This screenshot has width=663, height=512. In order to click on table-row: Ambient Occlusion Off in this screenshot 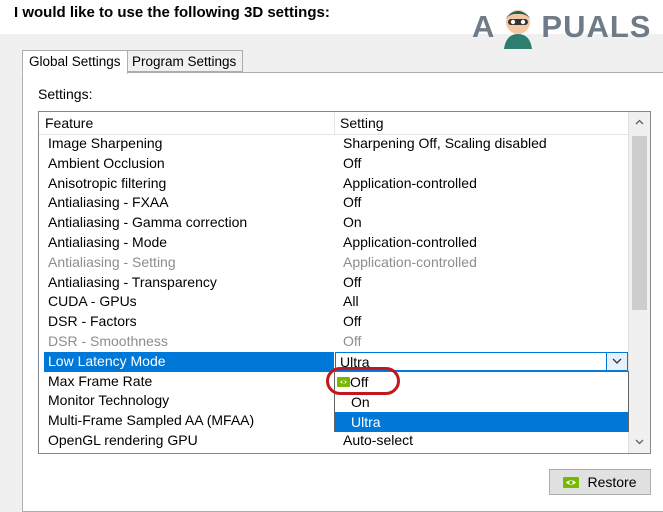, I will do `click(334, 164)`.